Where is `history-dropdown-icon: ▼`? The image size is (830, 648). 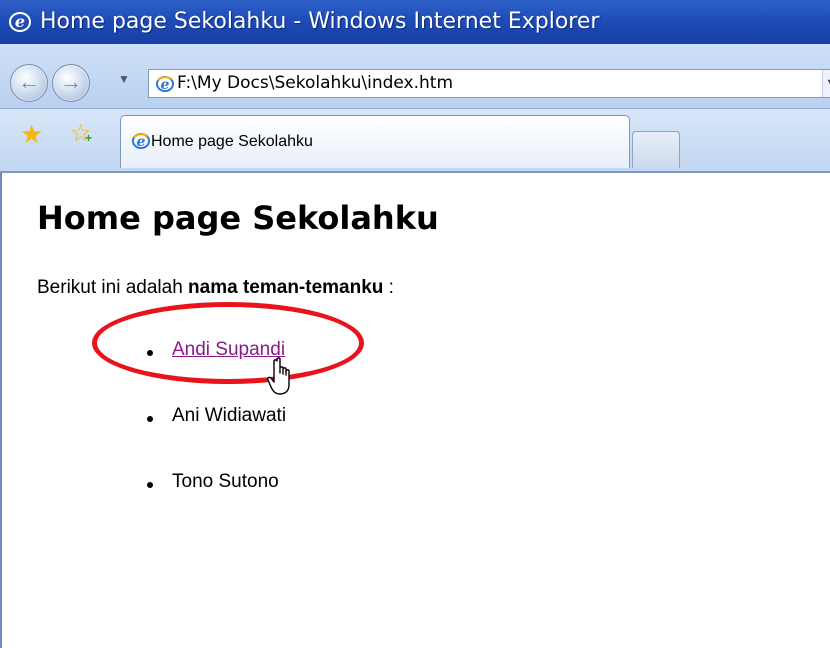 history-dropdown-icon: ▼ is located at coordinates (124, 79).